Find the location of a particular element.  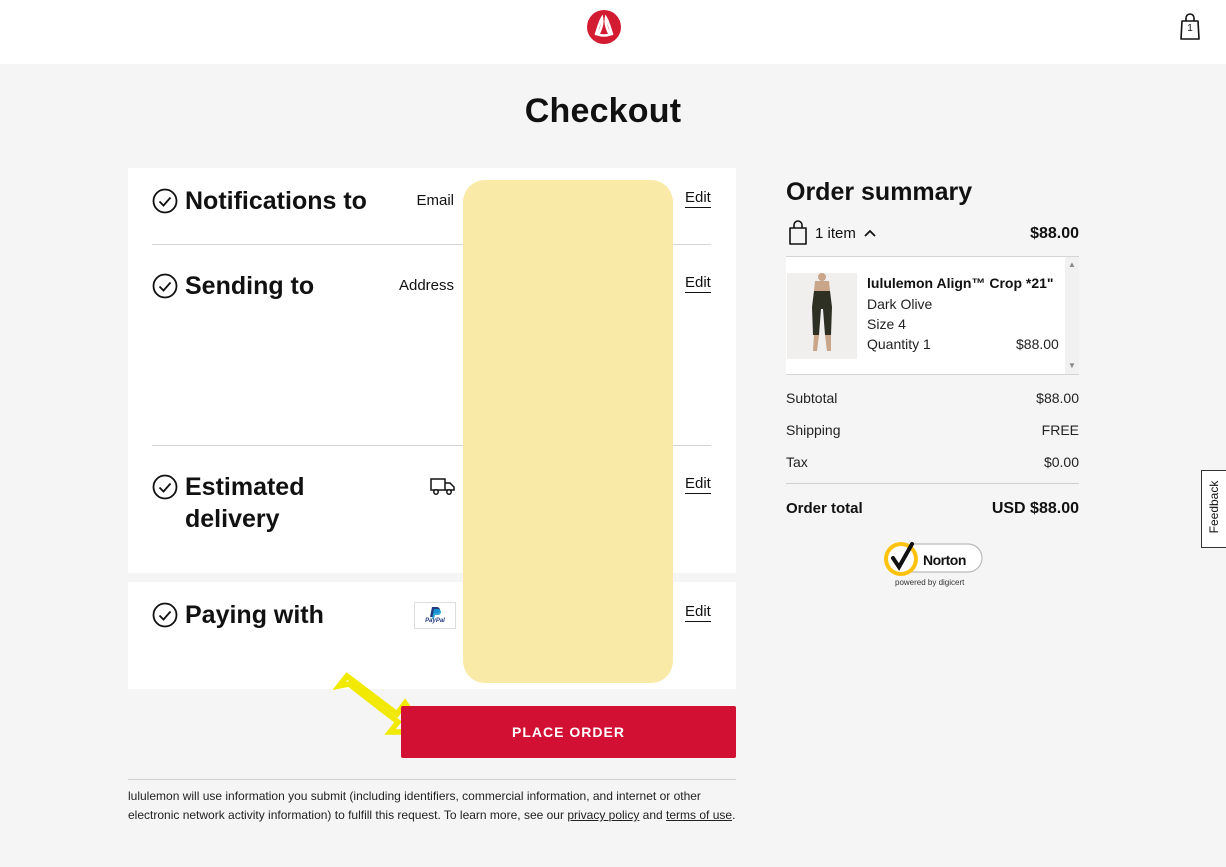

product-name: lululemon Align™ Crop *21" is located at coordinates (960, 283).